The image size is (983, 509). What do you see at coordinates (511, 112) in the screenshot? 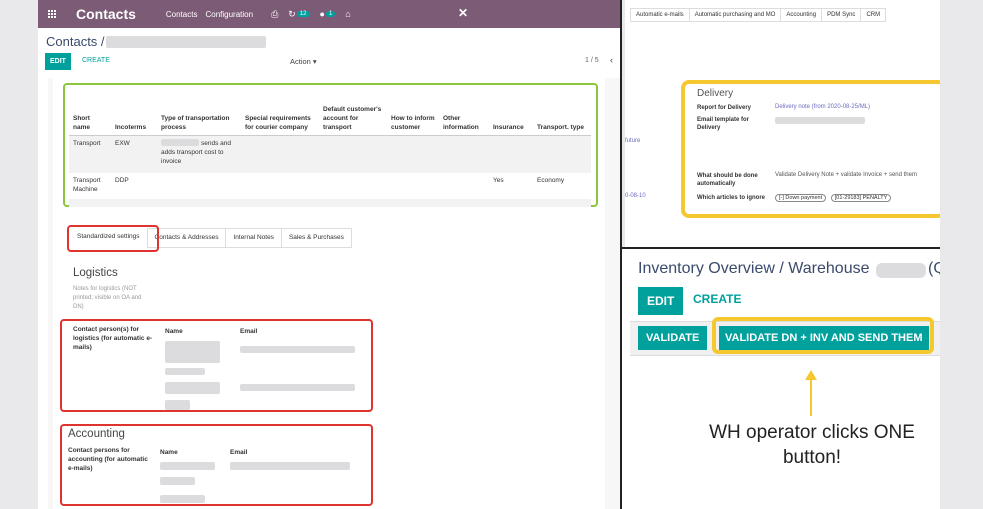
I see `col-insurance: Insurance` at bounding box center [511, 112].